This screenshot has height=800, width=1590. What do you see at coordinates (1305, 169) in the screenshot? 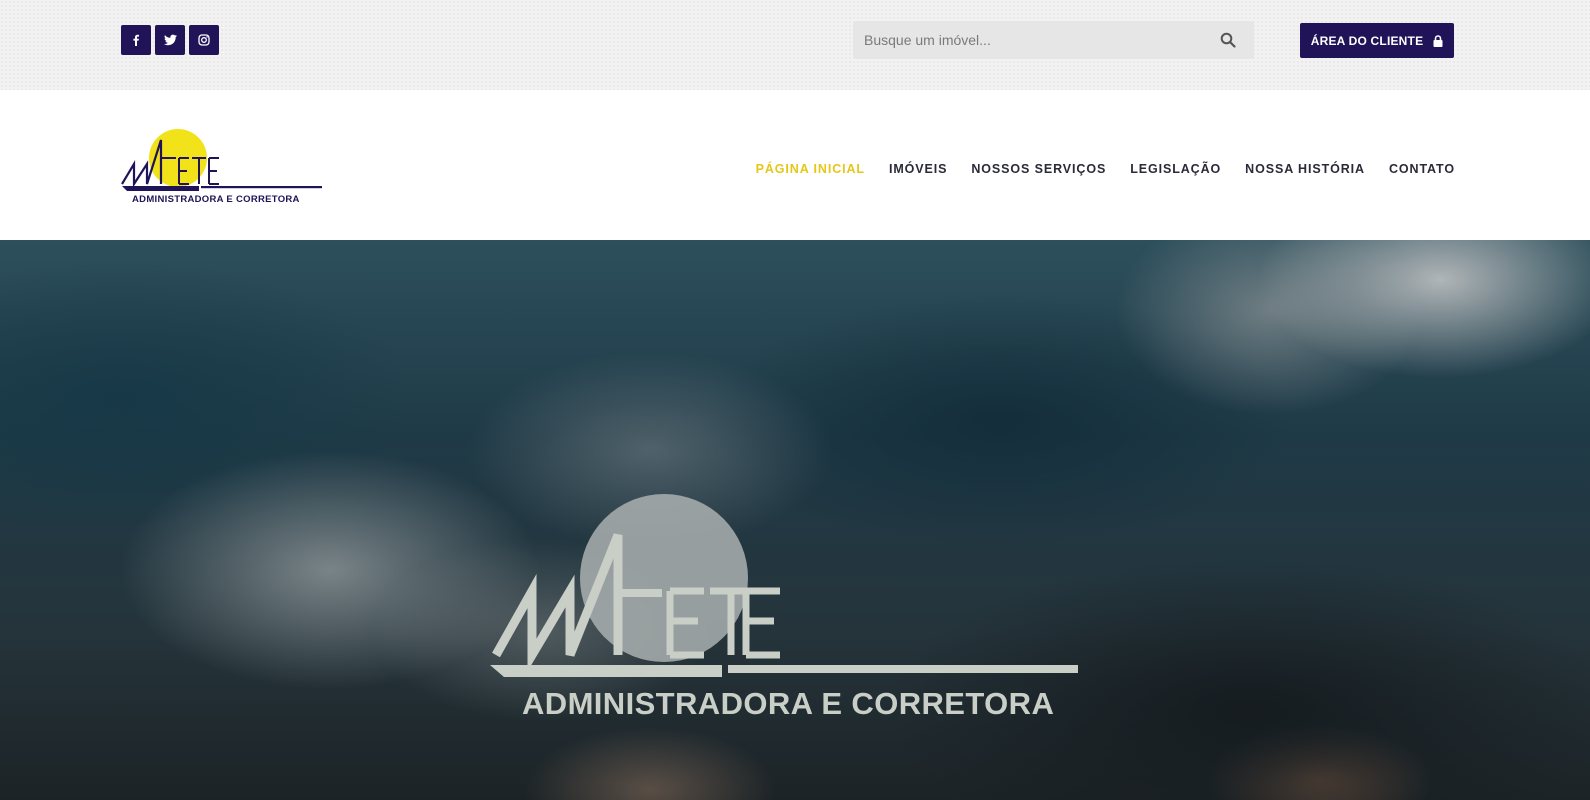
I see `nav-item-history: NOSSA HISTÓRIA` at bounding box center [1305, 169].